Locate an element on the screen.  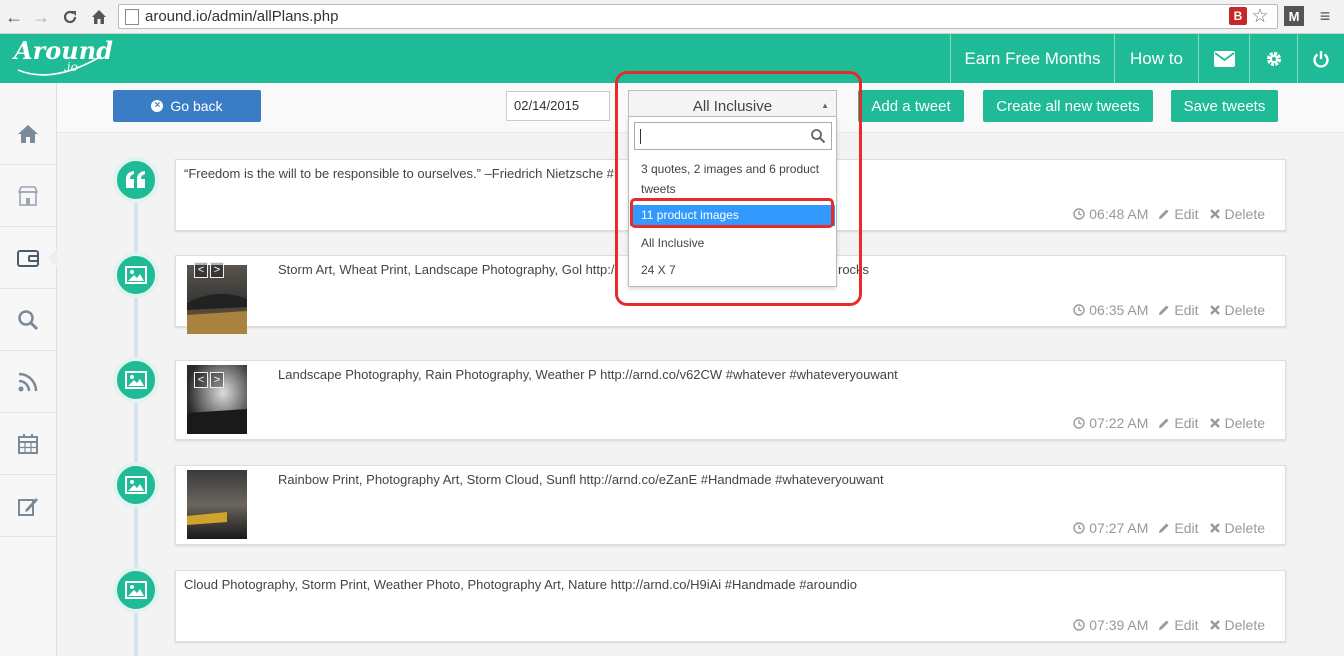
tweet-time: 07:22 AM is located at coordinates (1110, 423).